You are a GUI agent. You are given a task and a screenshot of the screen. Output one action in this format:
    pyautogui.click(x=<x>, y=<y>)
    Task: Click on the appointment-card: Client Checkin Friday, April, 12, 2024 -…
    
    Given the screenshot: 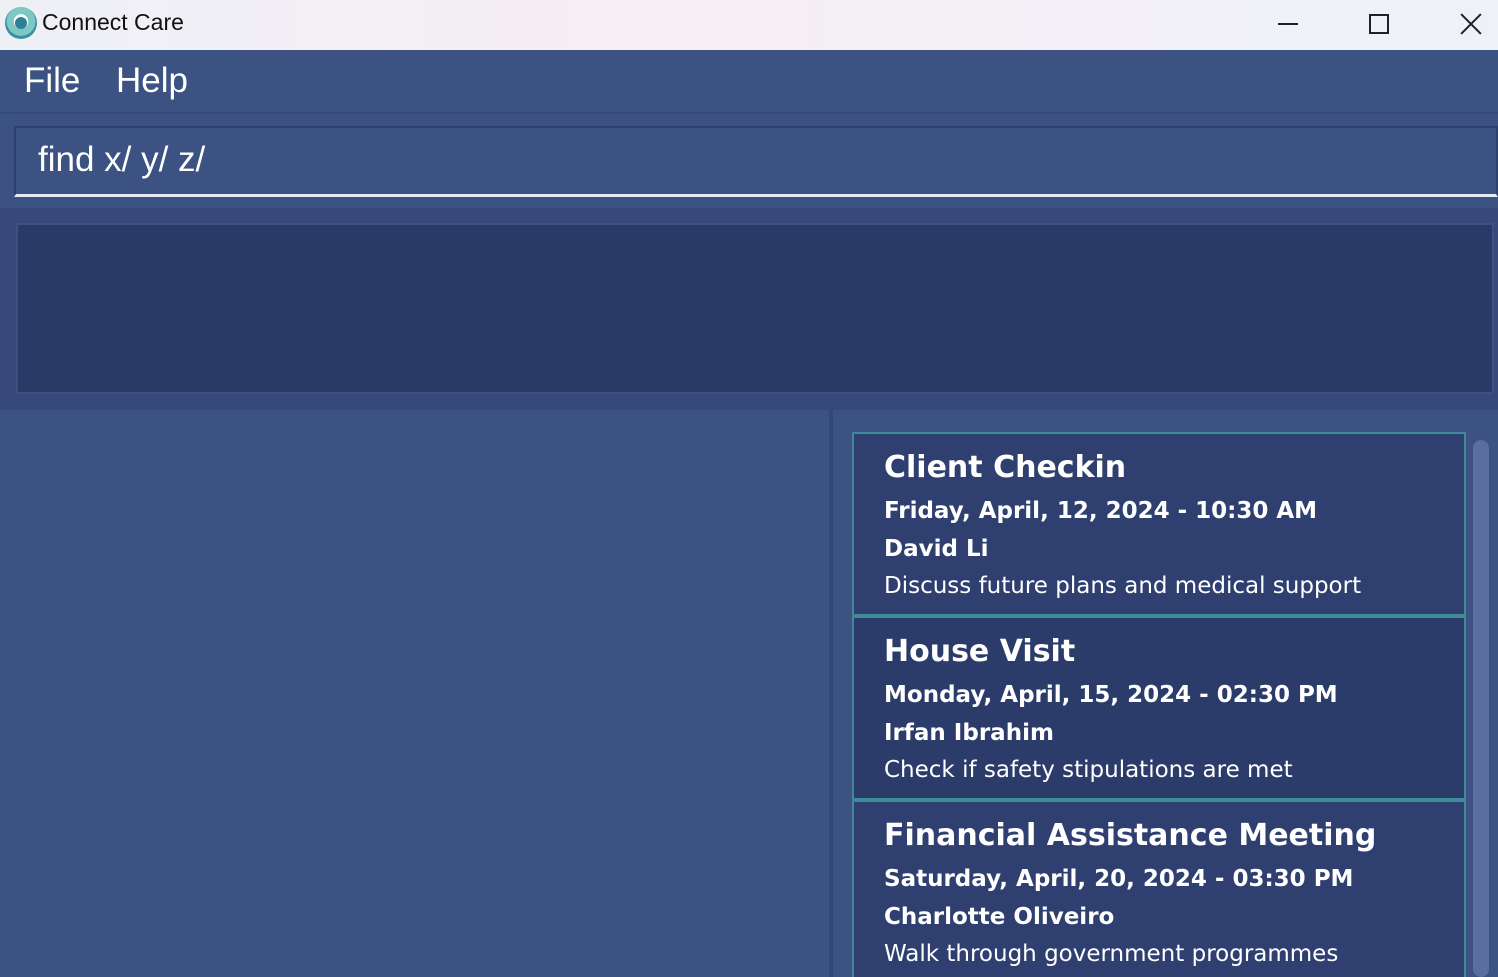 What is the action you would take?
    pyautogui.click(x=1159, y=524)
    